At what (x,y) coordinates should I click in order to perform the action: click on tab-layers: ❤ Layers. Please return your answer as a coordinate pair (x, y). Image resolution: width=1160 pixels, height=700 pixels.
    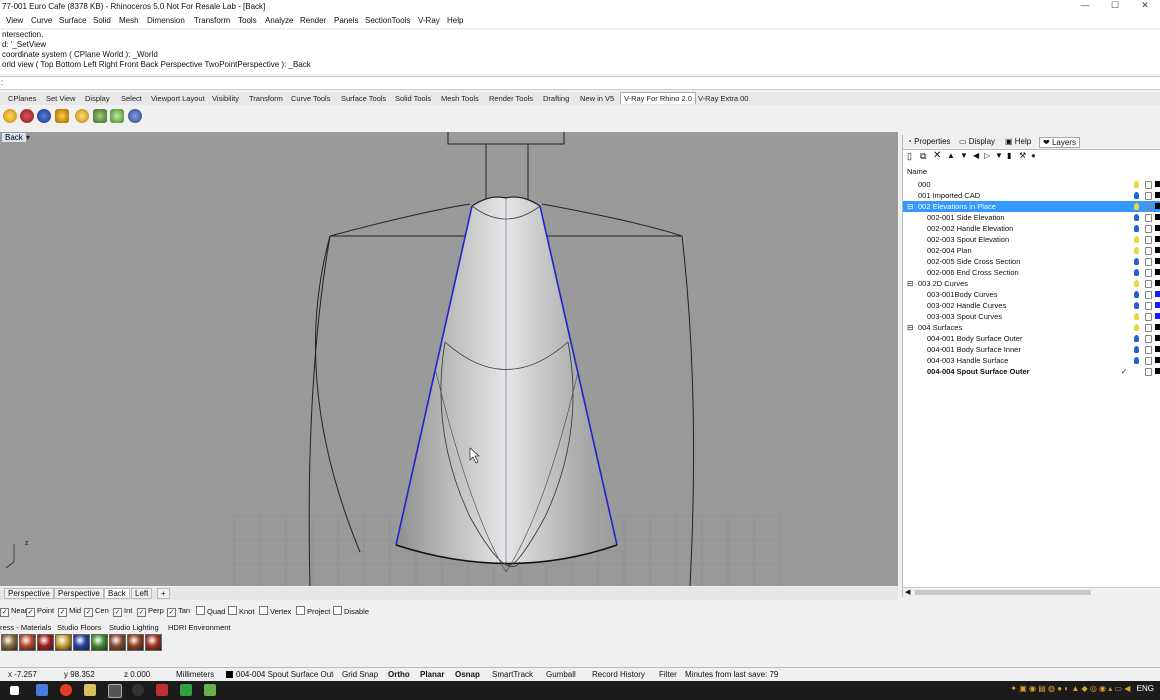
    Looking at the image, I should click on (1059, 142).